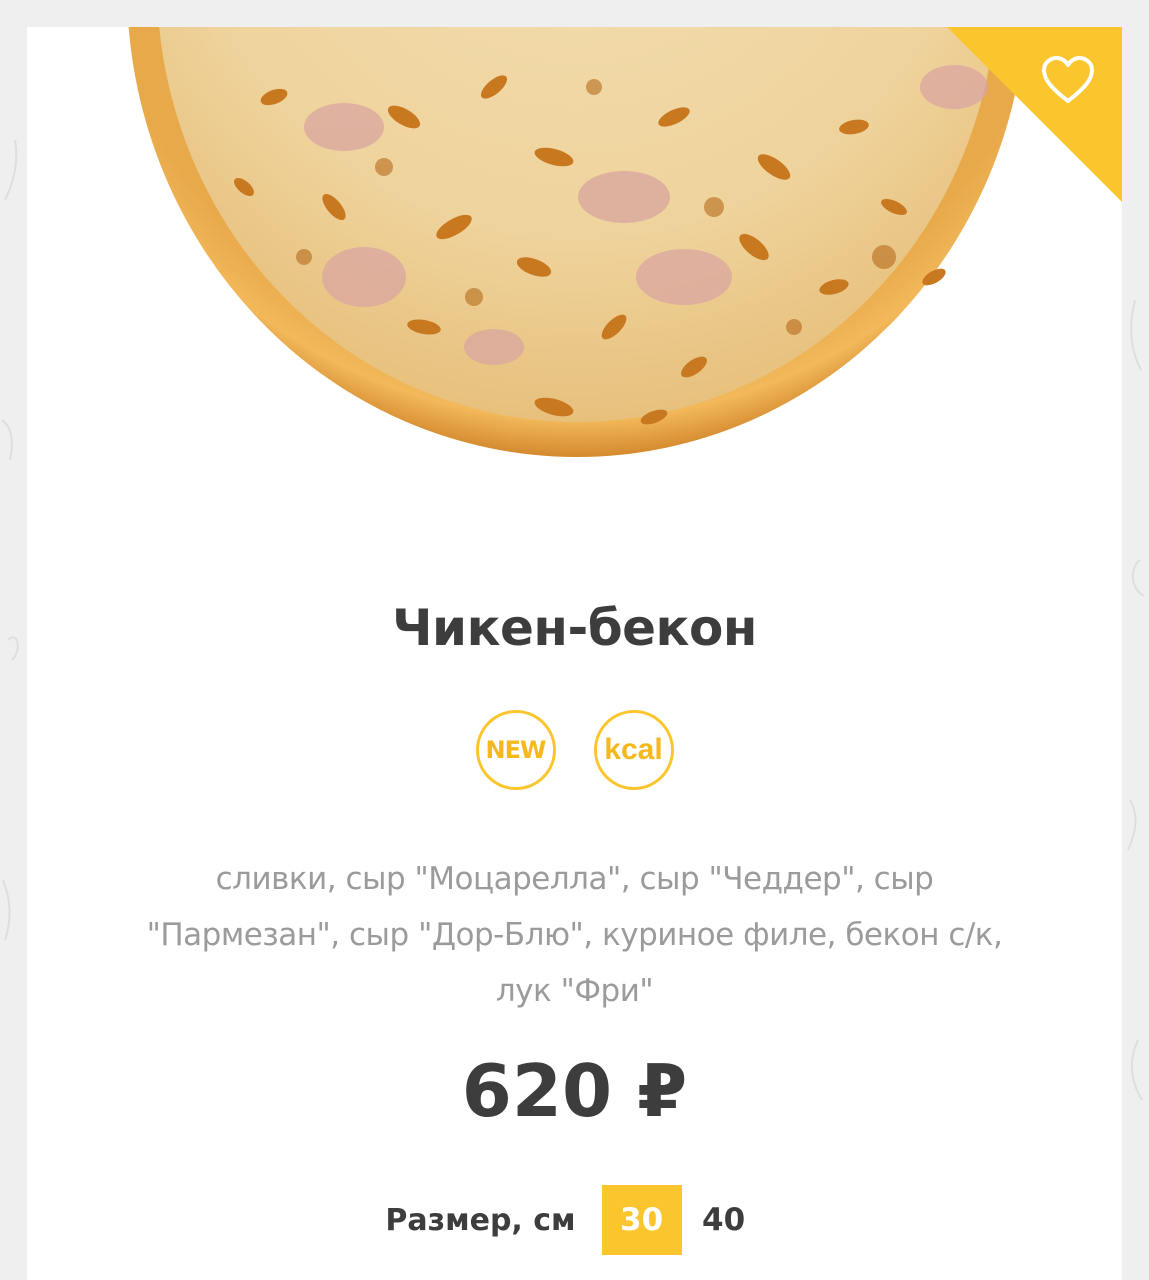  What do you see at coordinates (574, 628) in the screenshot?
I see `product-title: Чикен-бекон` at bounding box center [574, 628].